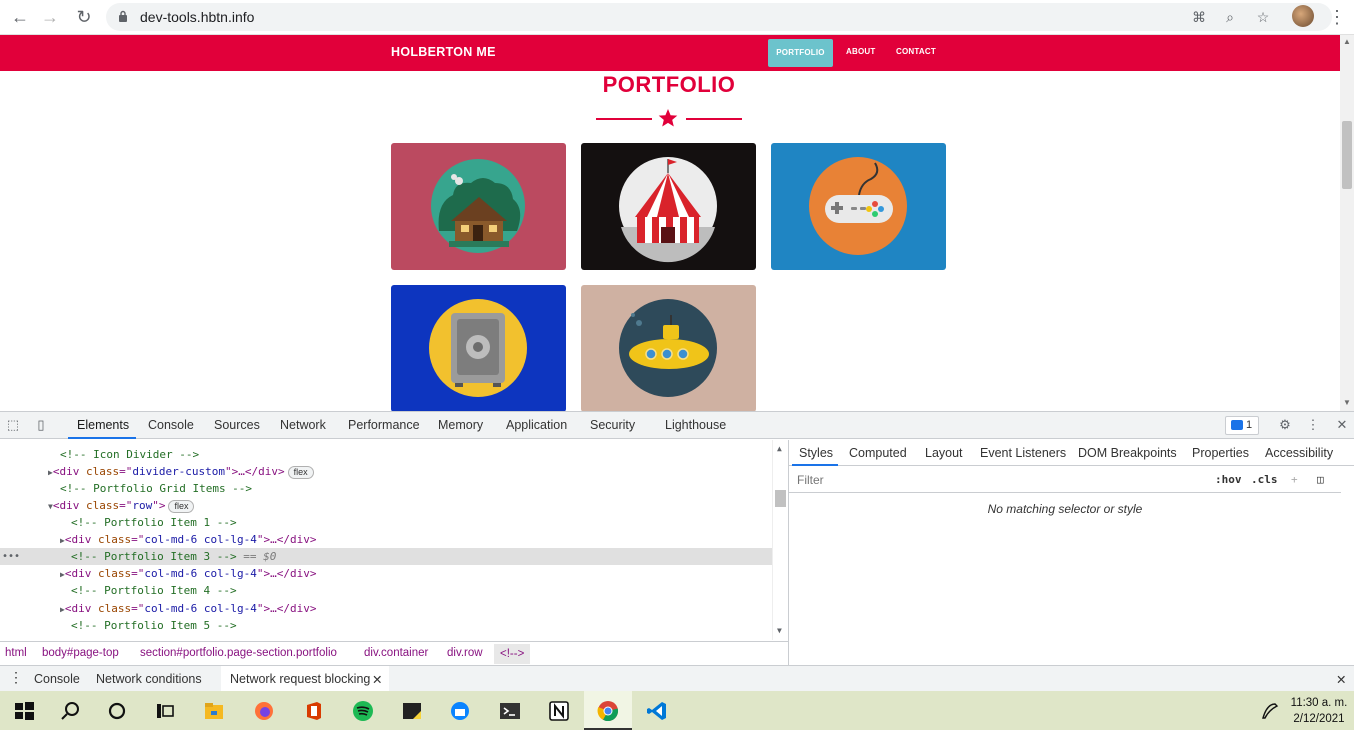 The width and height of the screenshot is (1354, 730). Describe the element at coordinates (510, 710) in the screenshot. I see `terminal-icon` at that location.